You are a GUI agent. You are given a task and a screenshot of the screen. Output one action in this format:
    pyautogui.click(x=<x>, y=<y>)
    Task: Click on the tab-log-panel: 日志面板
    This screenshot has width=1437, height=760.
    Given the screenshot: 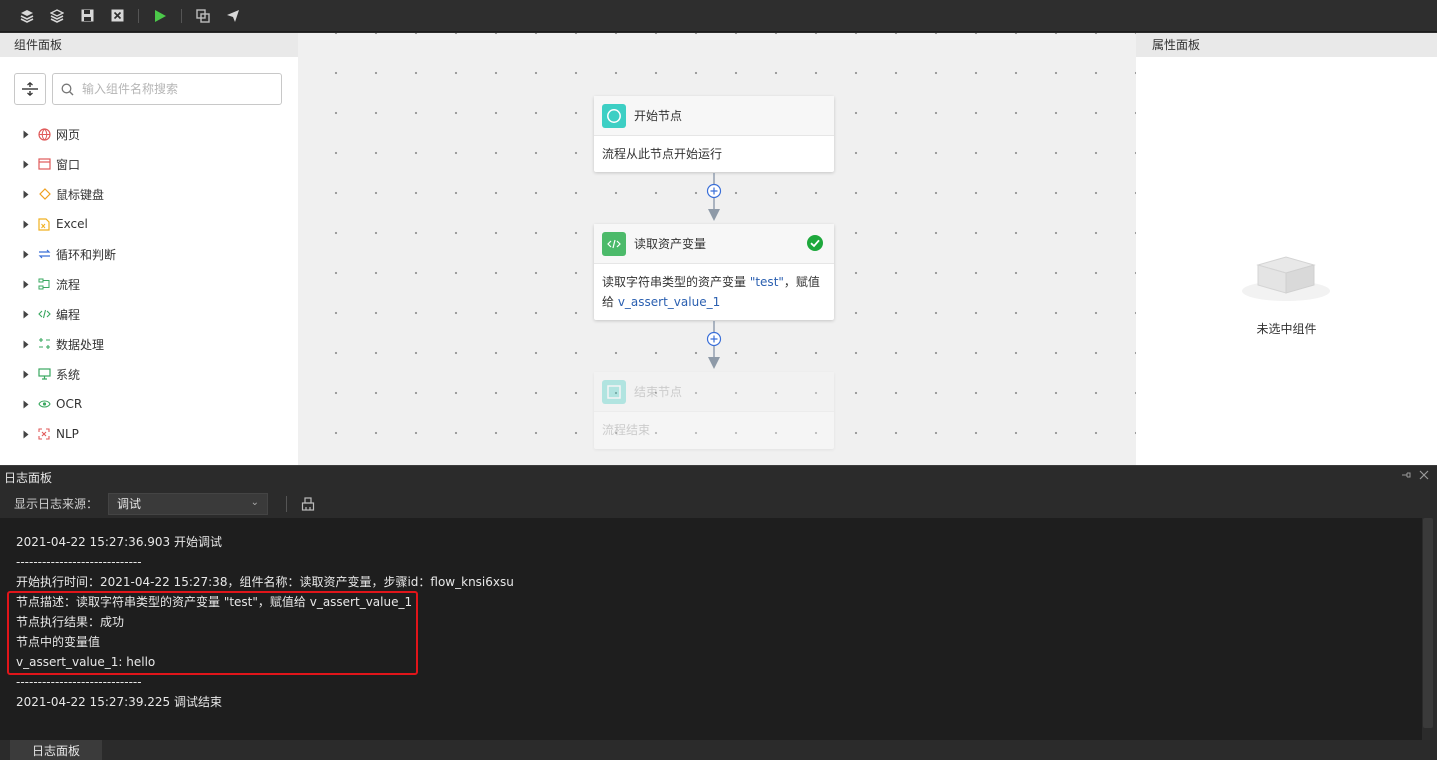 What is the action you would take?
    pyautogui.click(x=56, y=750)
    